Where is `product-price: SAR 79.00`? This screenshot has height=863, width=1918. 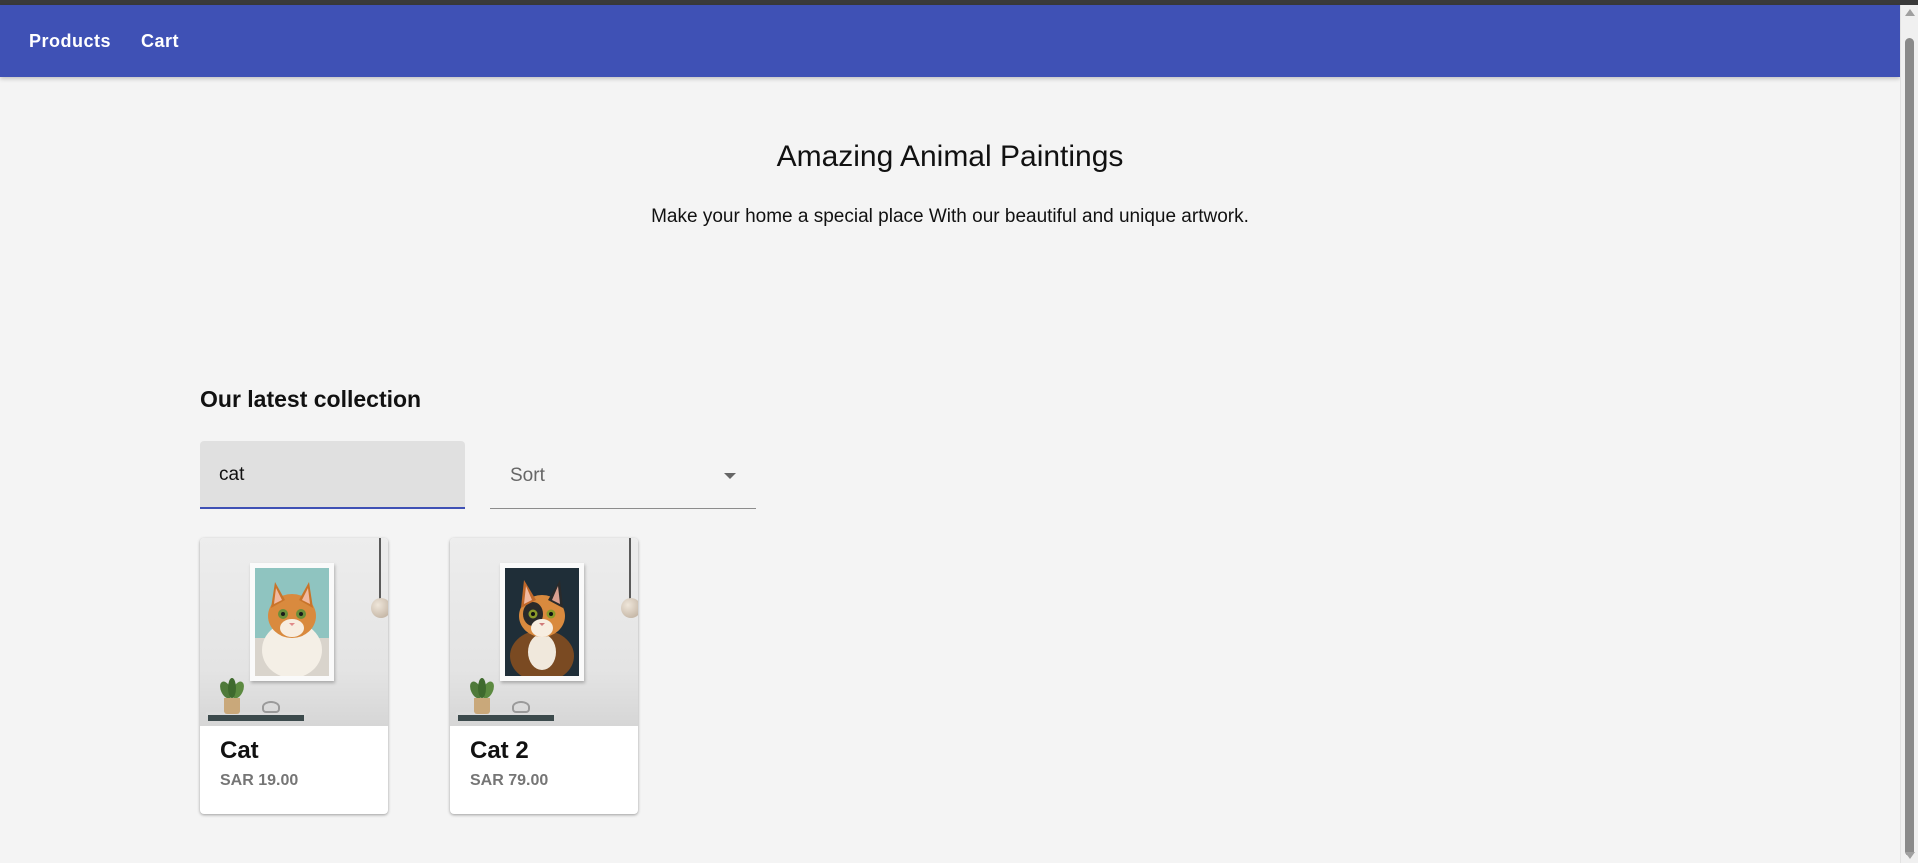 product-price: SAR 79.00 is located at coordinates (509, 780).